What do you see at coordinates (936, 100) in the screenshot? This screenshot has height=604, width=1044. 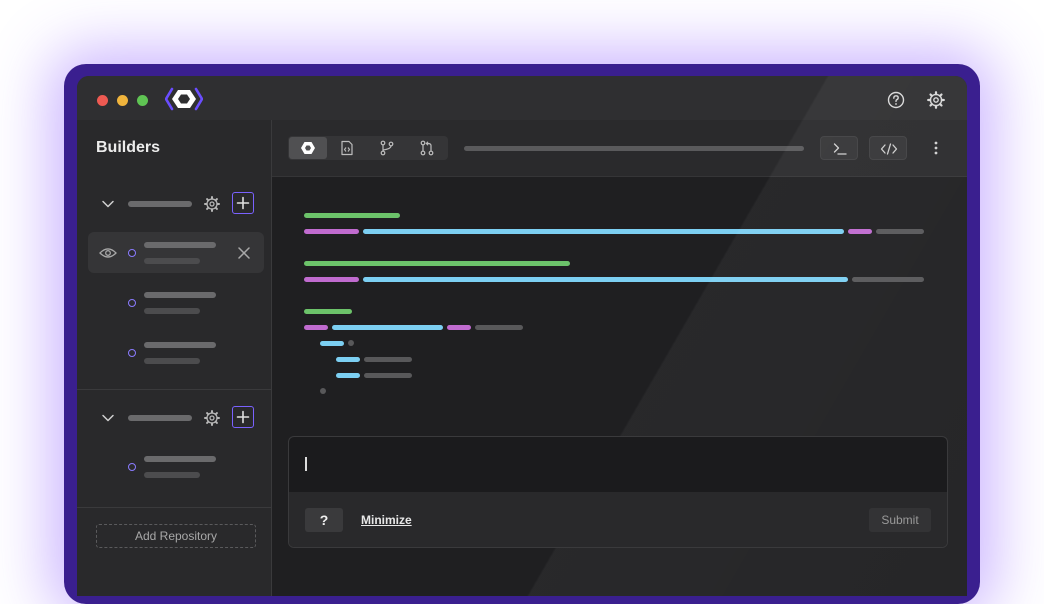 I see `gear-icon` at bounding box center [936, 100].